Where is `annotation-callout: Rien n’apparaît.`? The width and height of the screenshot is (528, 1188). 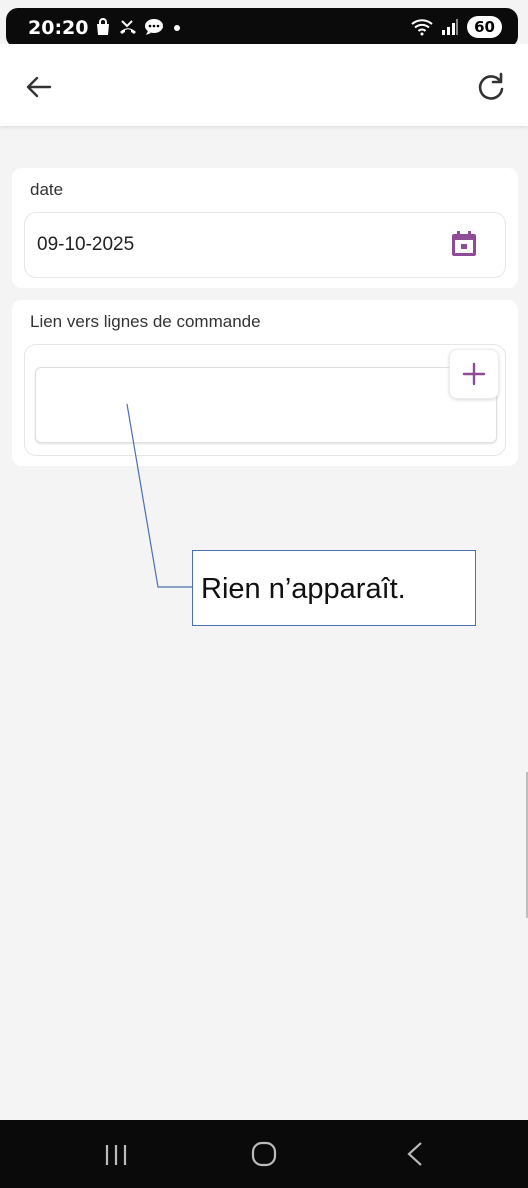
annotation-callout: Rien n’apparaît. is located at coordinates (334, 588).